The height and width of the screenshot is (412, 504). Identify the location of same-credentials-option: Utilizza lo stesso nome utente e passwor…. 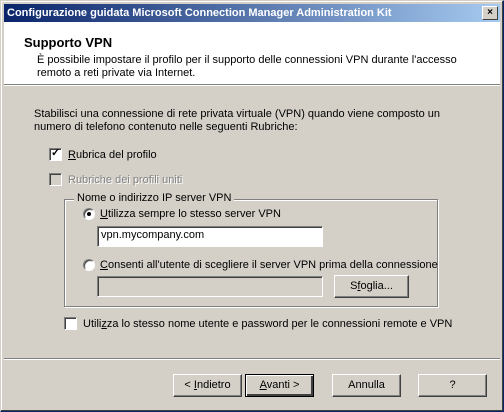
(258, 323).